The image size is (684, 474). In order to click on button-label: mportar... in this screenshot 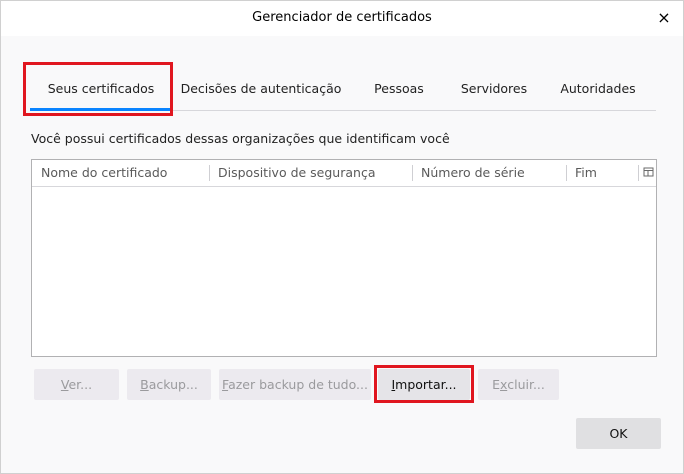, I will do `click(426, 384)`.